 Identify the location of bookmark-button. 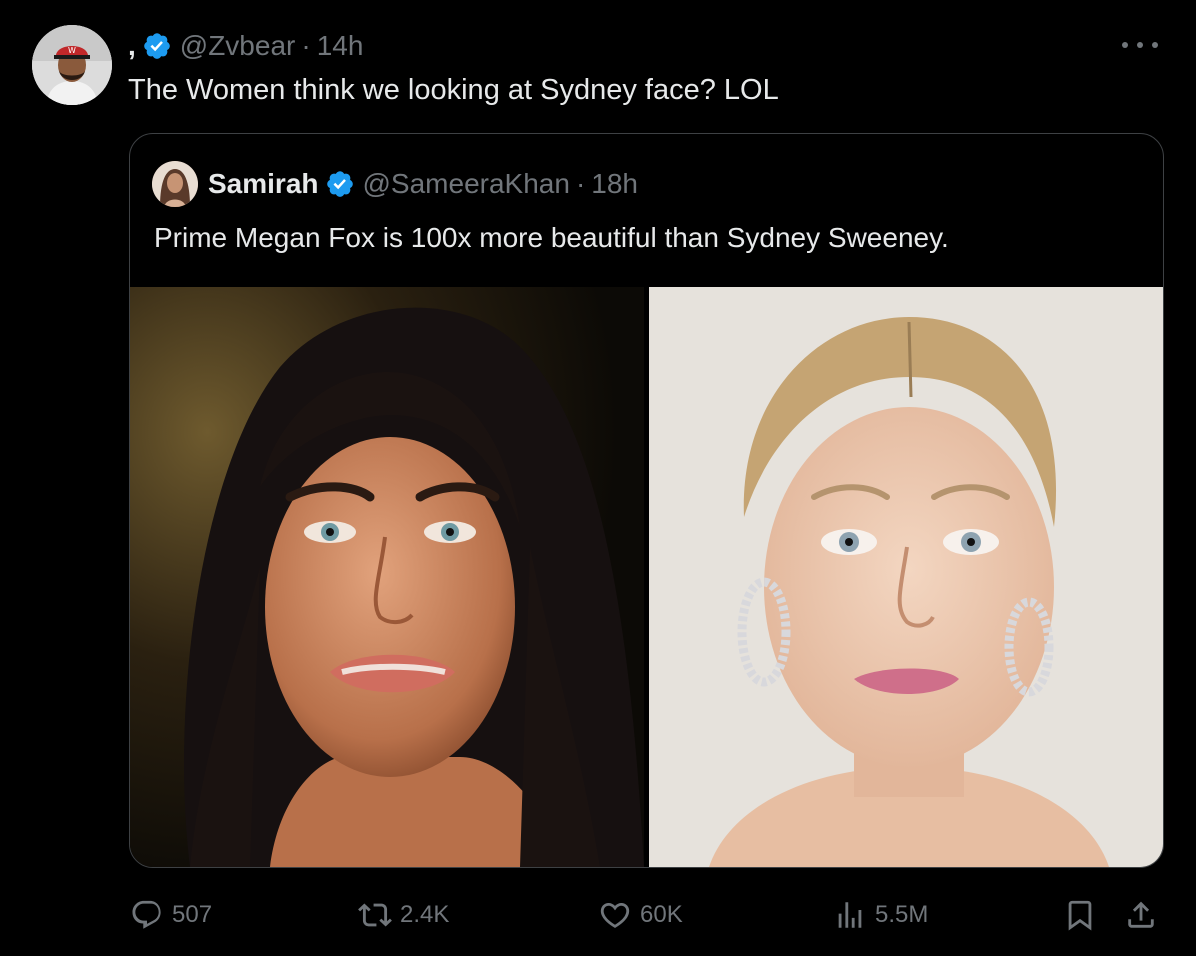
(1084, 915).